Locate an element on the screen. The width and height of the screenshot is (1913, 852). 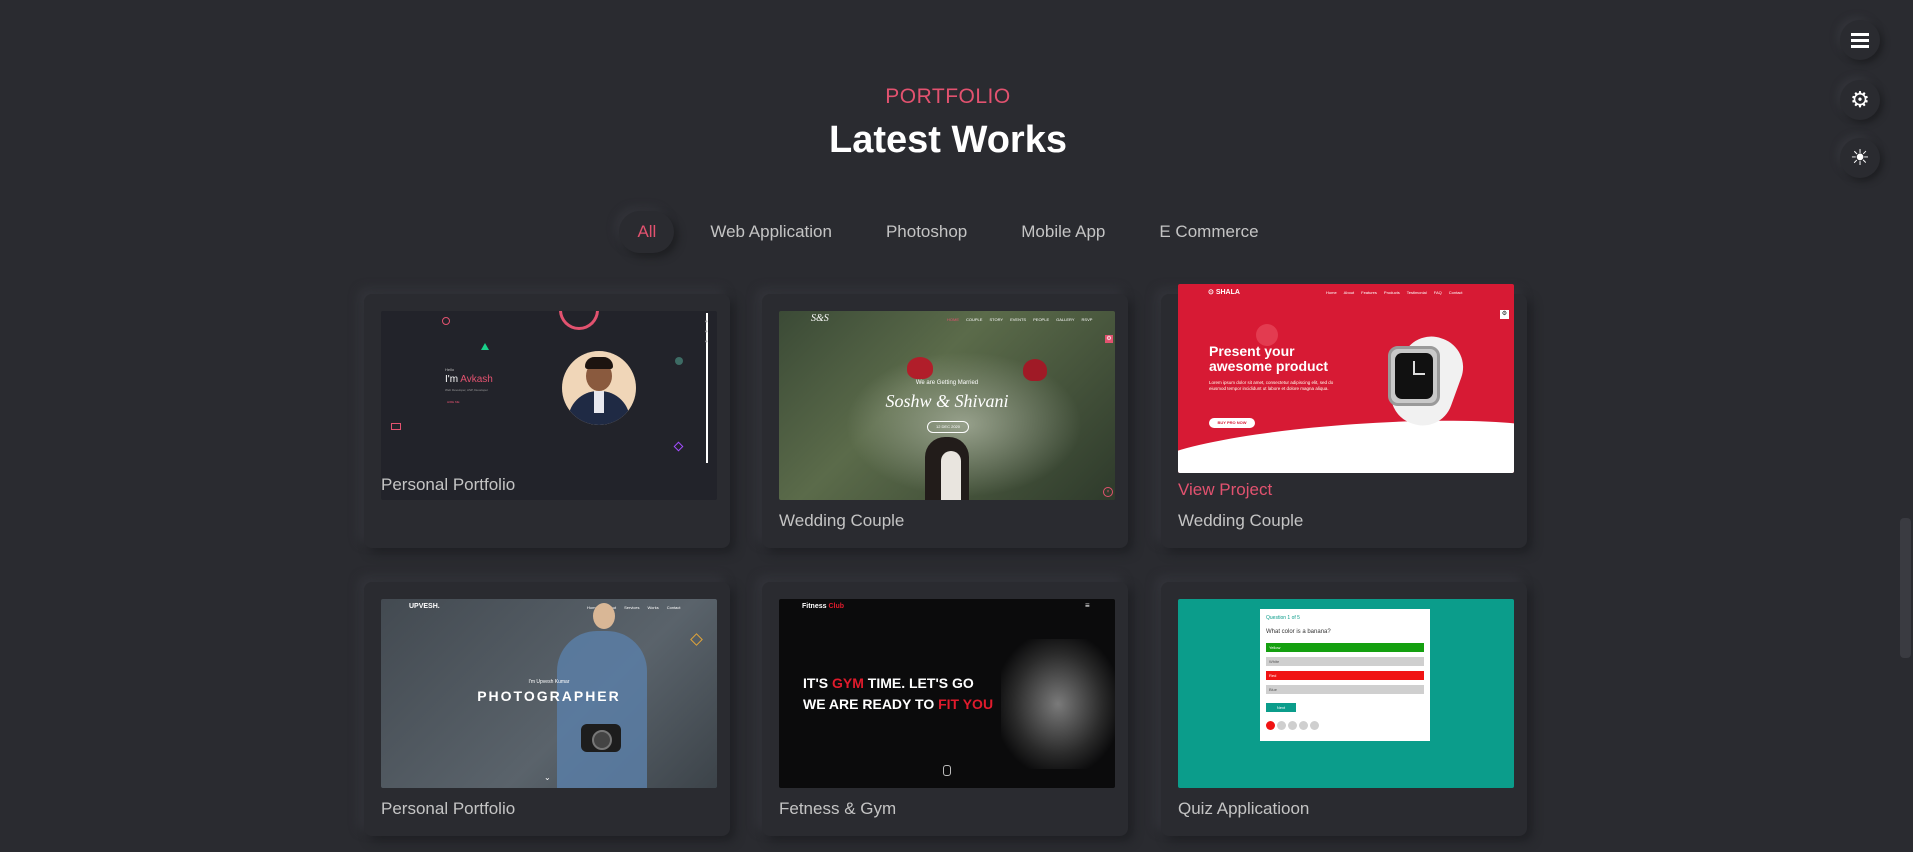
camera is located at coordinates (601, 738).